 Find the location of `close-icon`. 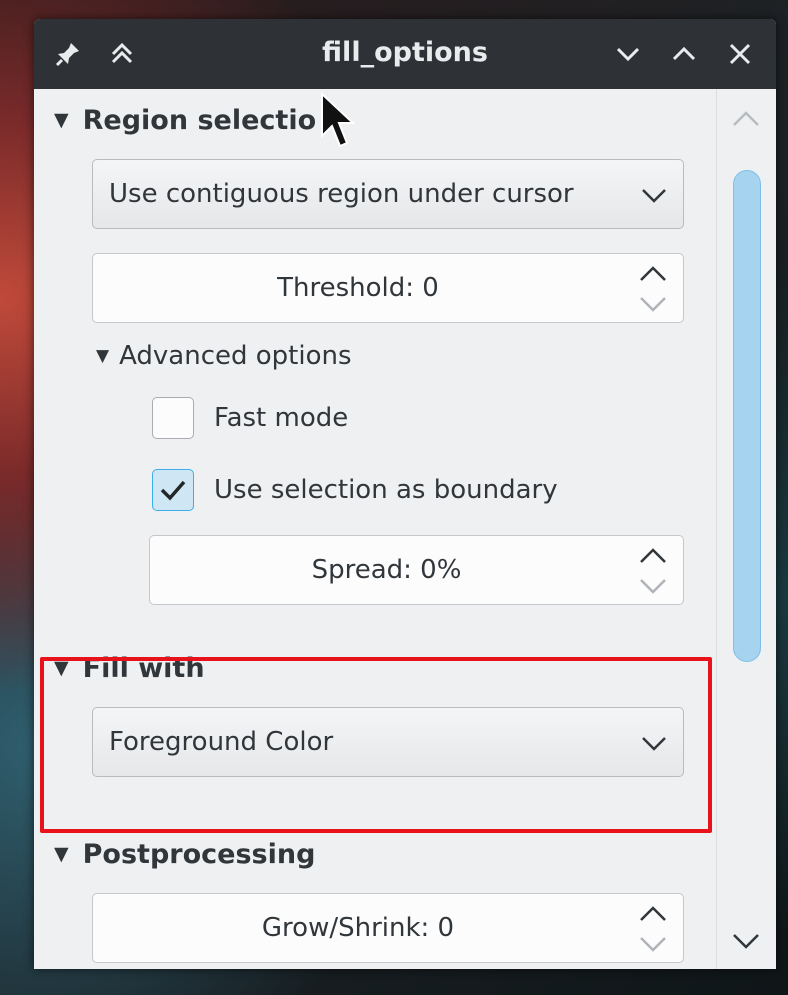

close-icon is located at coordinates (740, 54).